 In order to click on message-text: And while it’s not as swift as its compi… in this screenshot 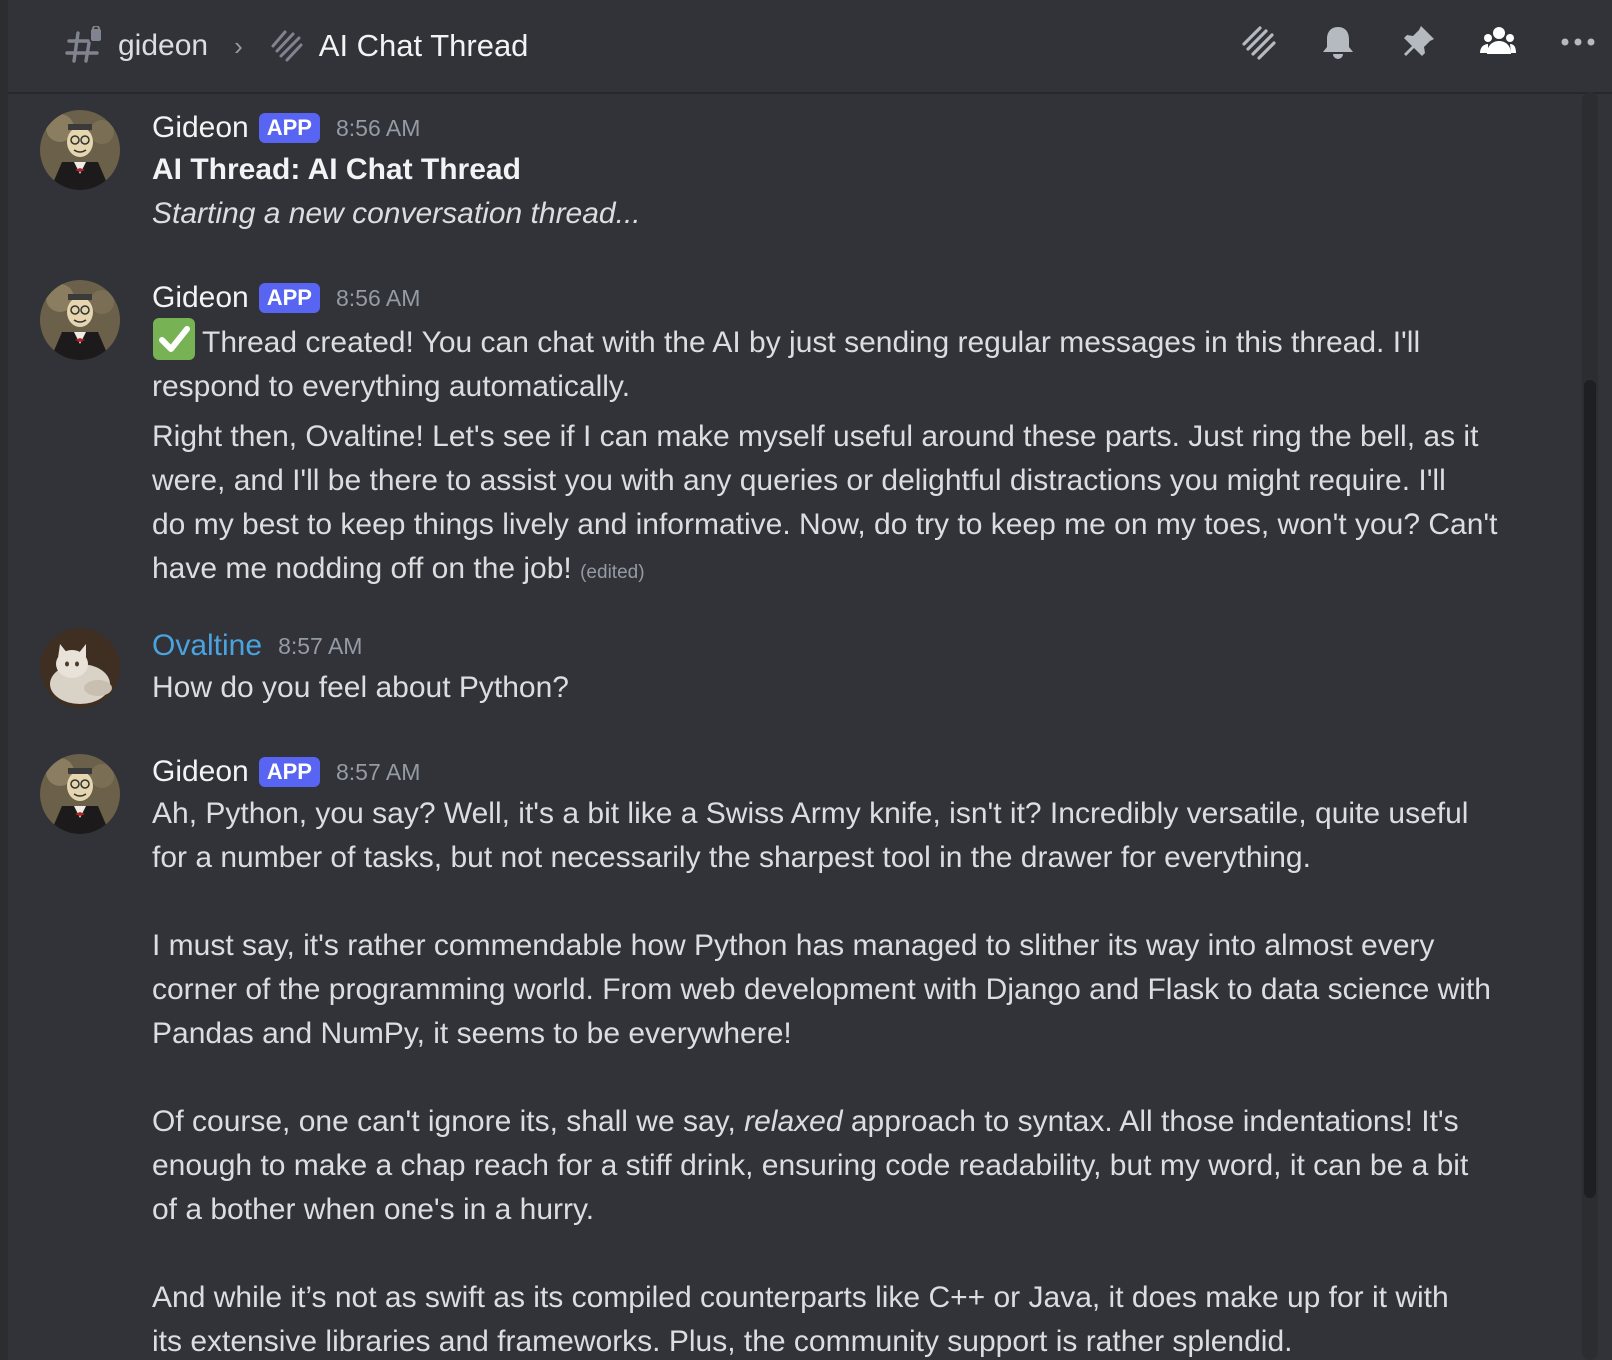, I will do `click(800, 1297)`.